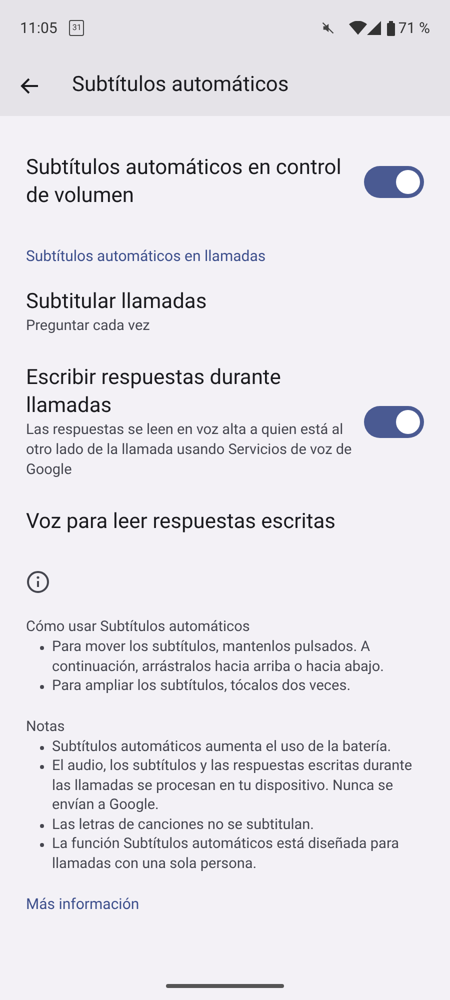  I want to click on battery-icon, so click(391, 28).